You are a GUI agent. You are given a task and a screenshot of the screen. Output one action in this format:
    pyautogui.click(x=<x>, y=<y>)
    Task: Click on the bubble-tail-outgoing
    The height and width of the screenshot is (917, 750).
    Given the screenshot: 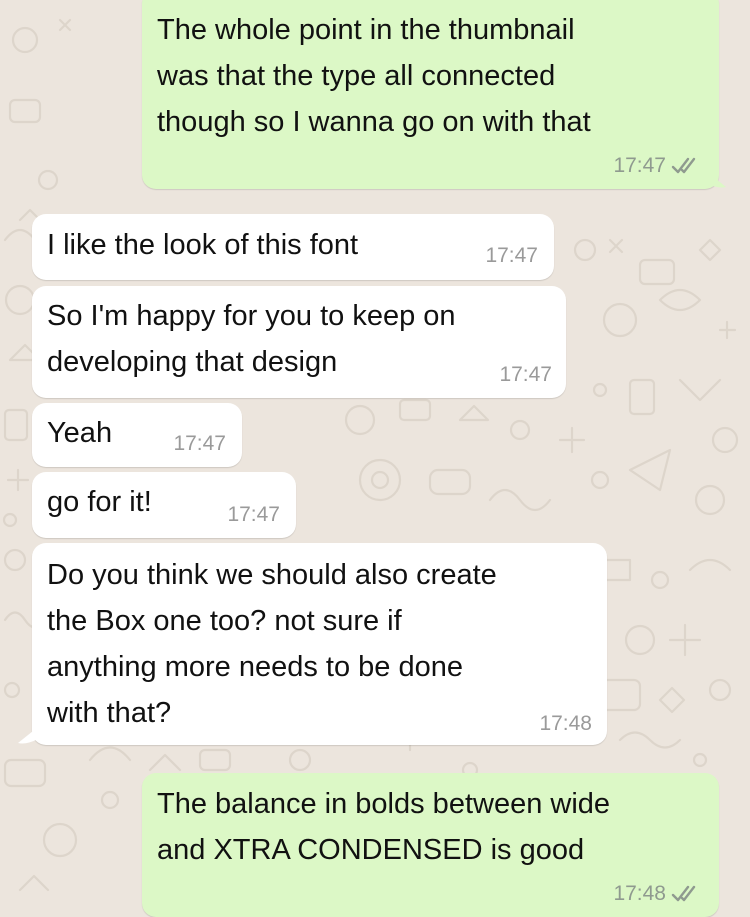 What is the action you would take?
    pyautogui.click(x=716, y=179)
    